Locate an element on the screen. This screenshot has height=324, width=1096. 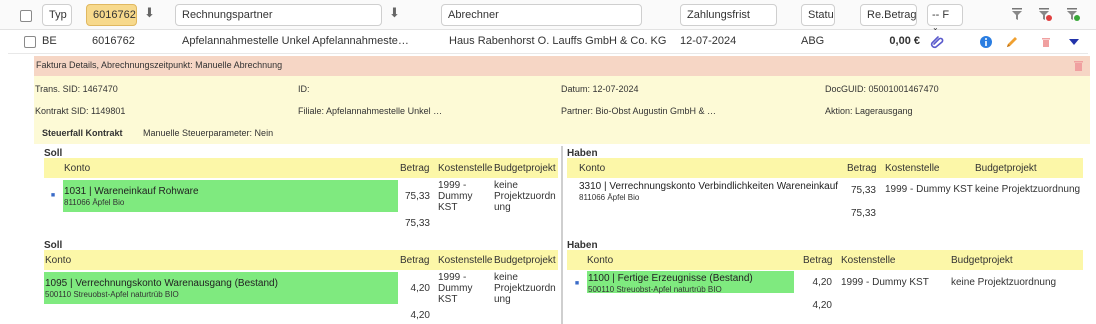
soll-total: 75,33 is located at coordinates (417, 223).